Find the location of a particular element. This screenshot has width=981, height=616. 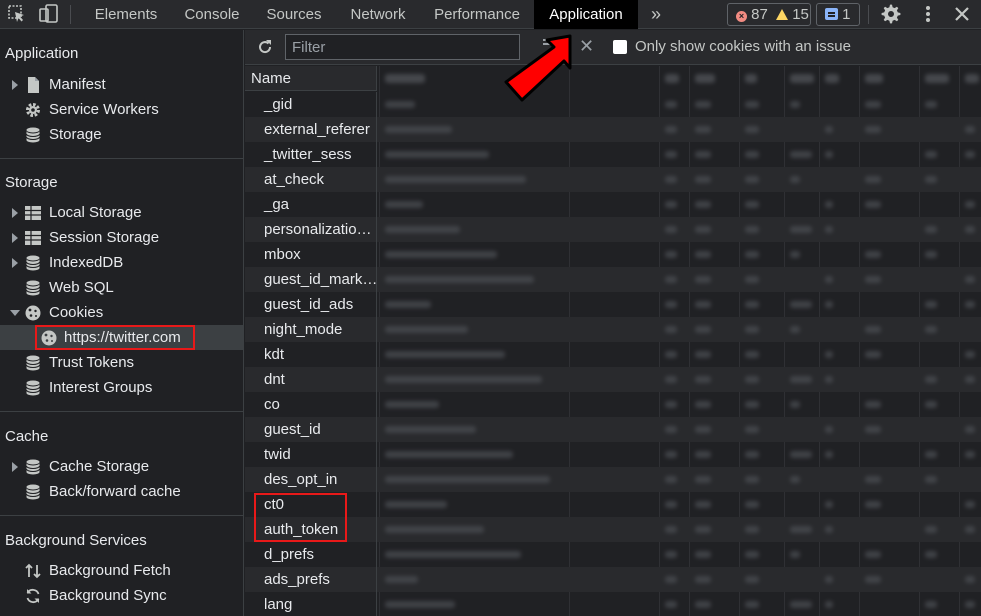

table-row: kdt is located at coordinates (613, 354).